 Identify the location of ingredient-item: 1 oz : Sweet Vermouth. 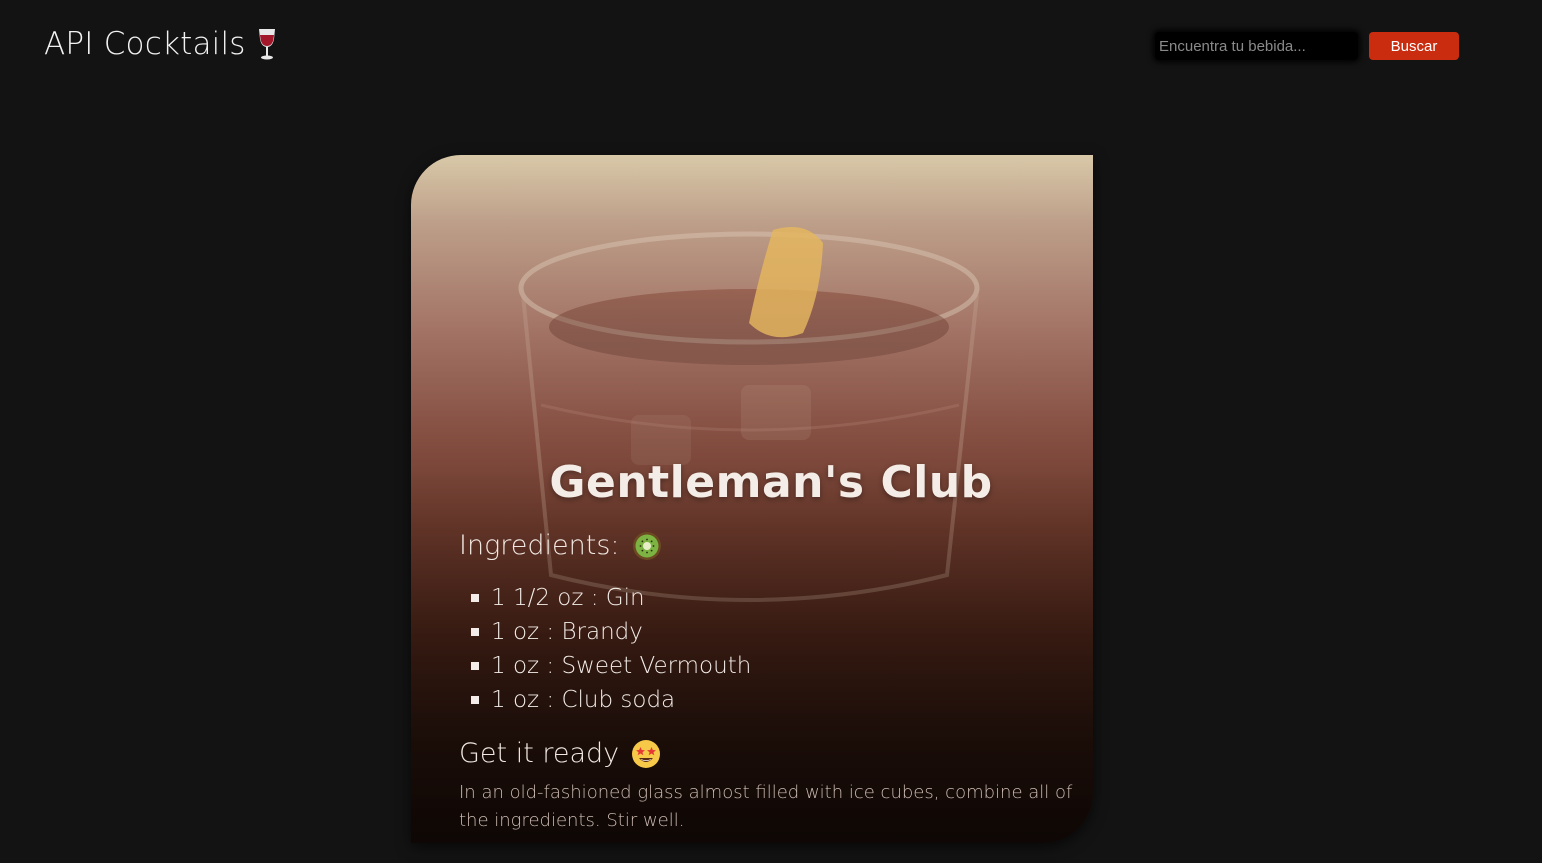
(611, 666).